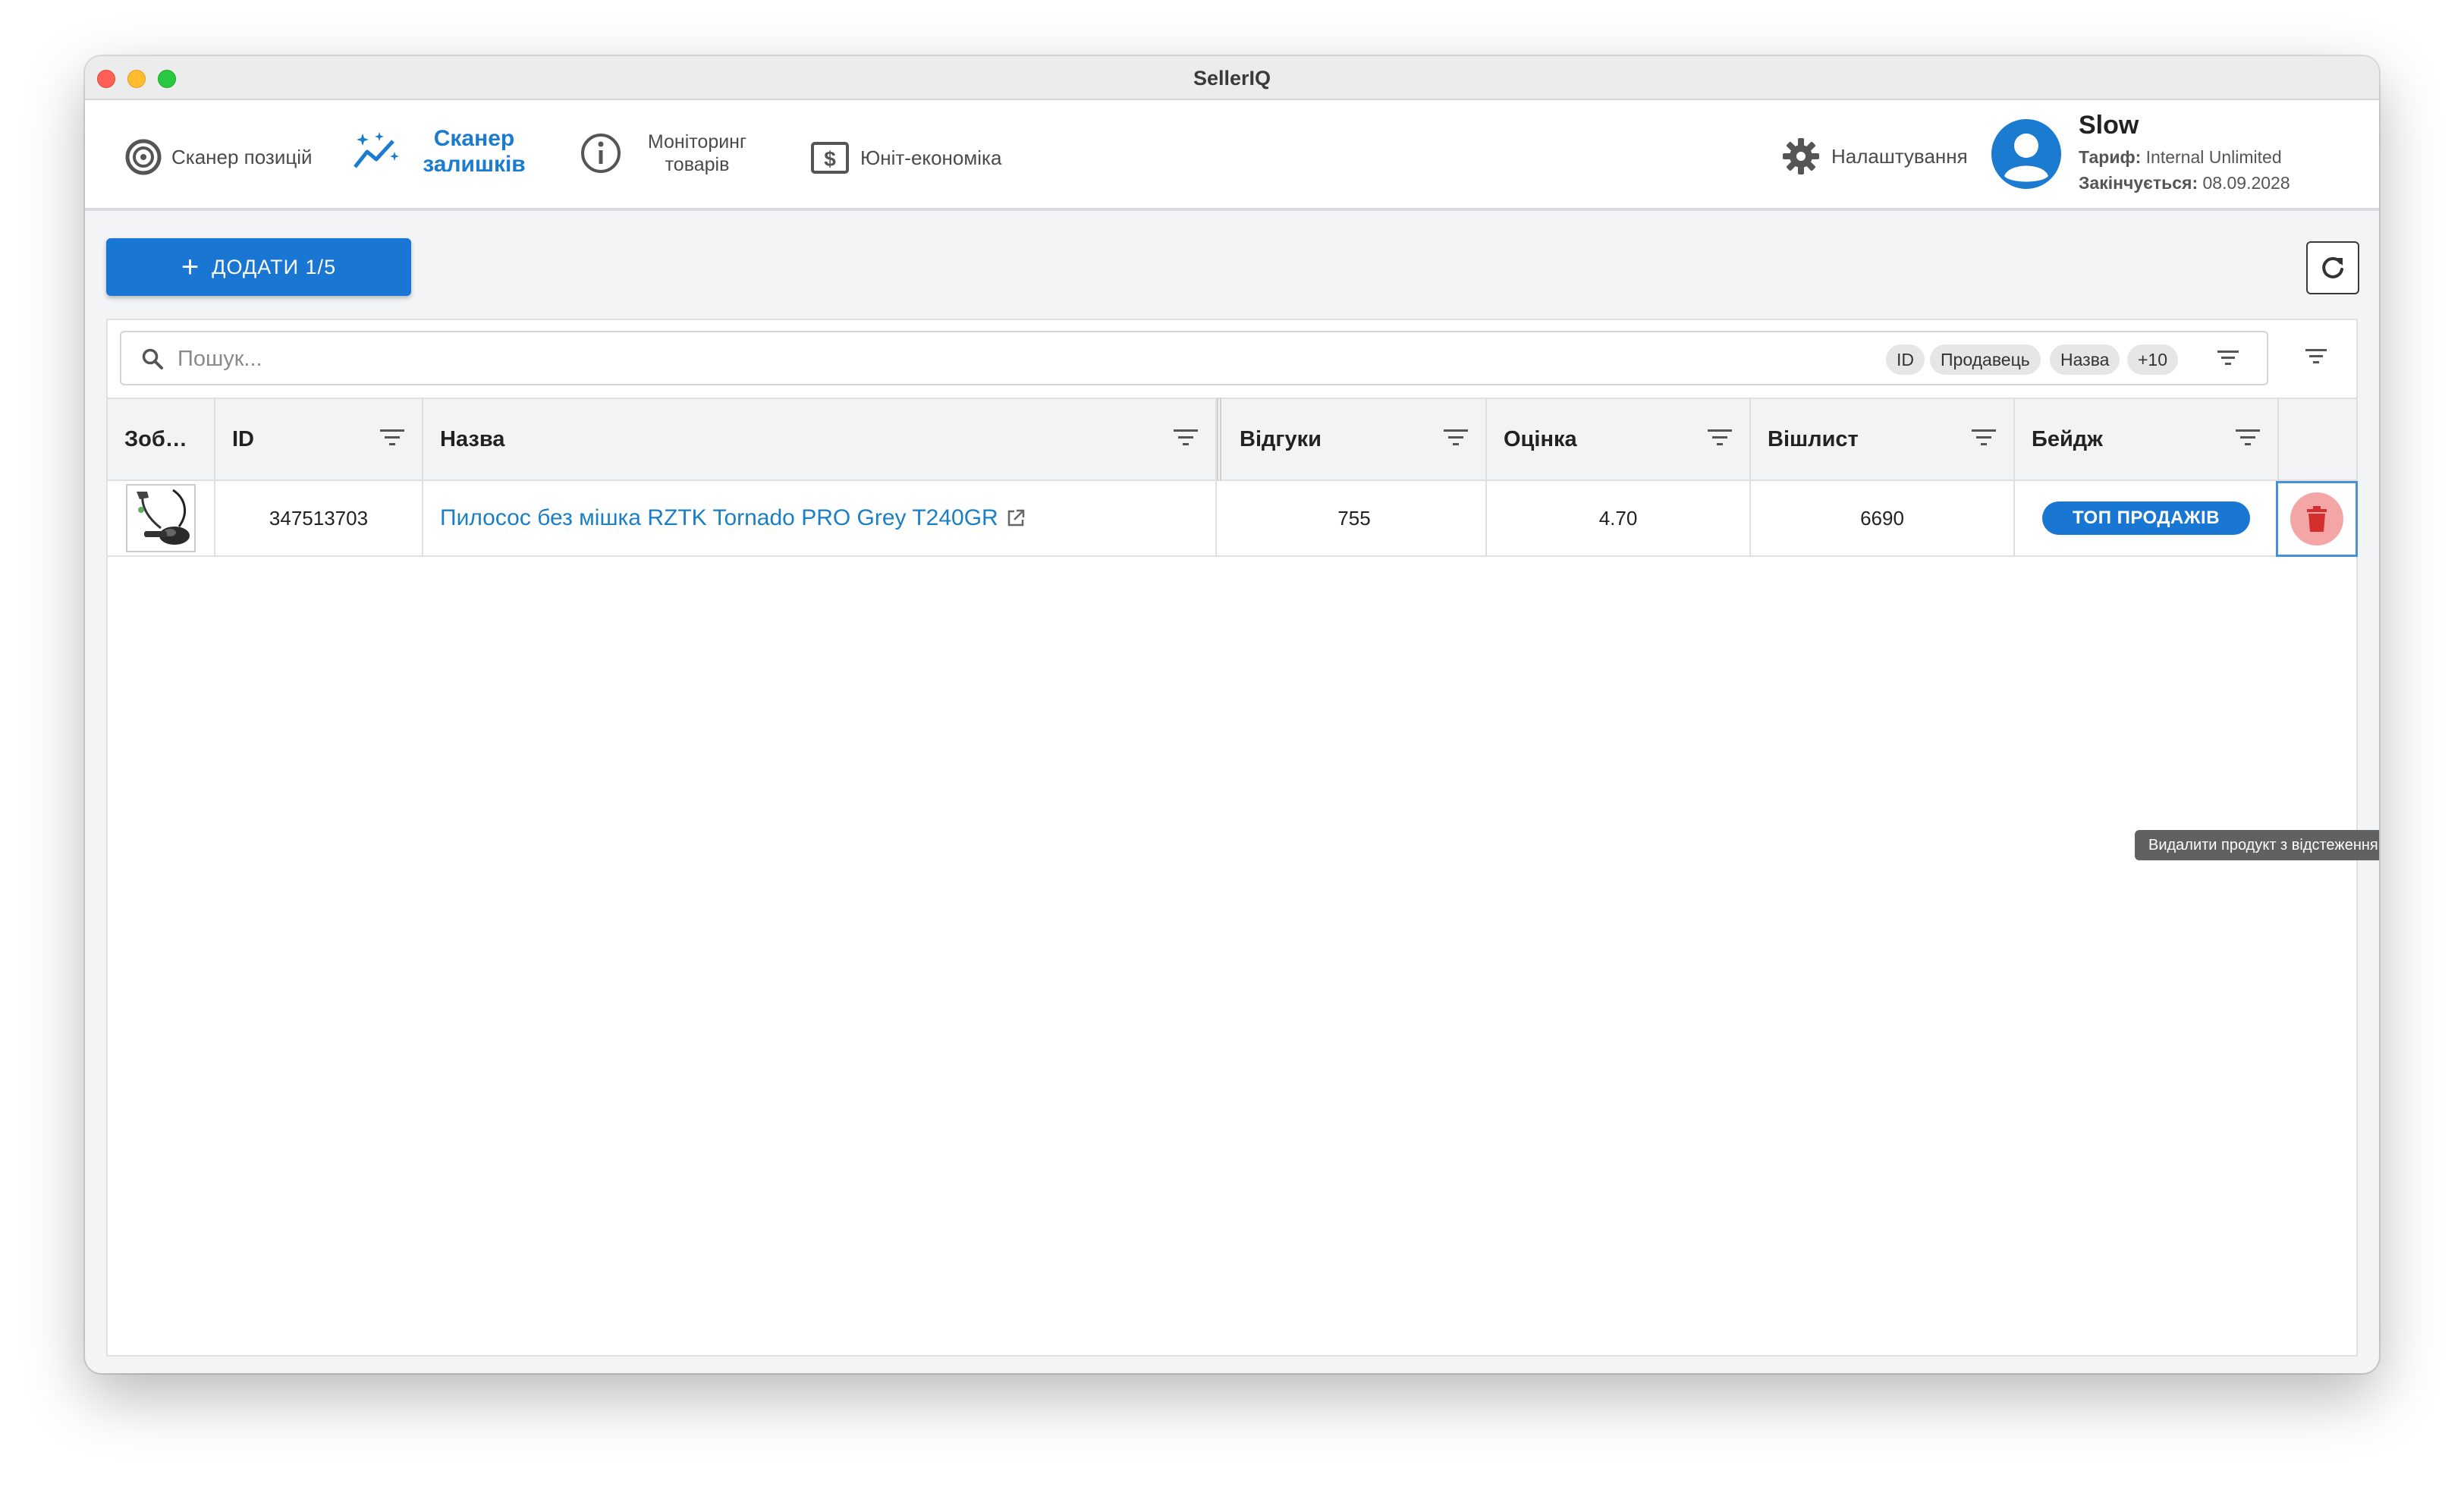  Describe the element at coordinates (2067, 439) in the screenshot. I see `column-header-badge-label: Бейдж` at that location.